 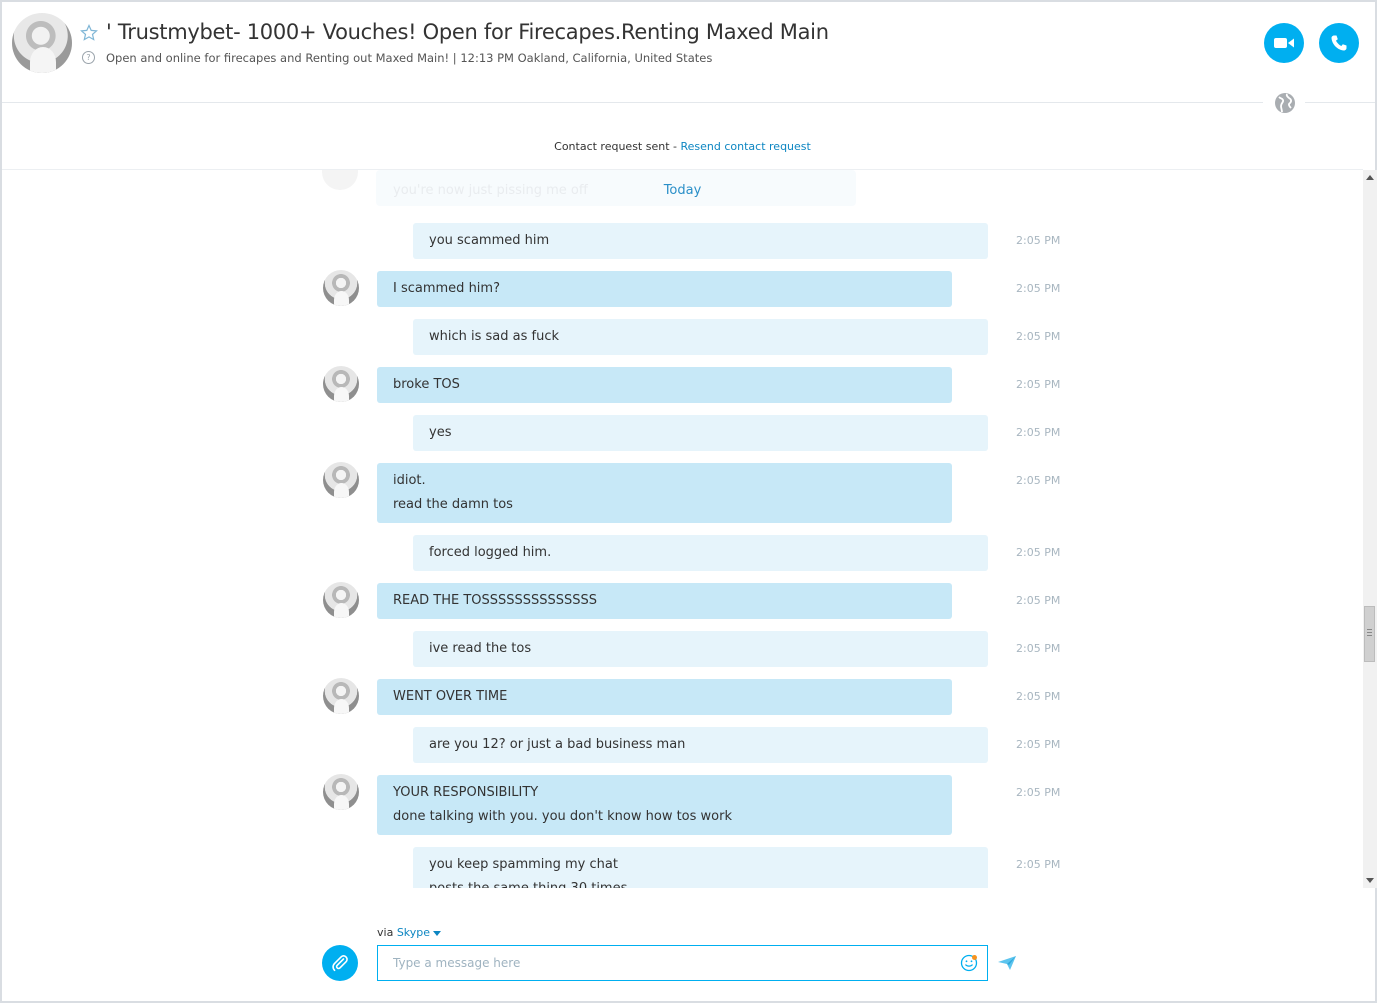 What do you see at coordinates (409, 480) in the screenshot?
I see `message-text: idiot.` at bounding box center [409, 480].